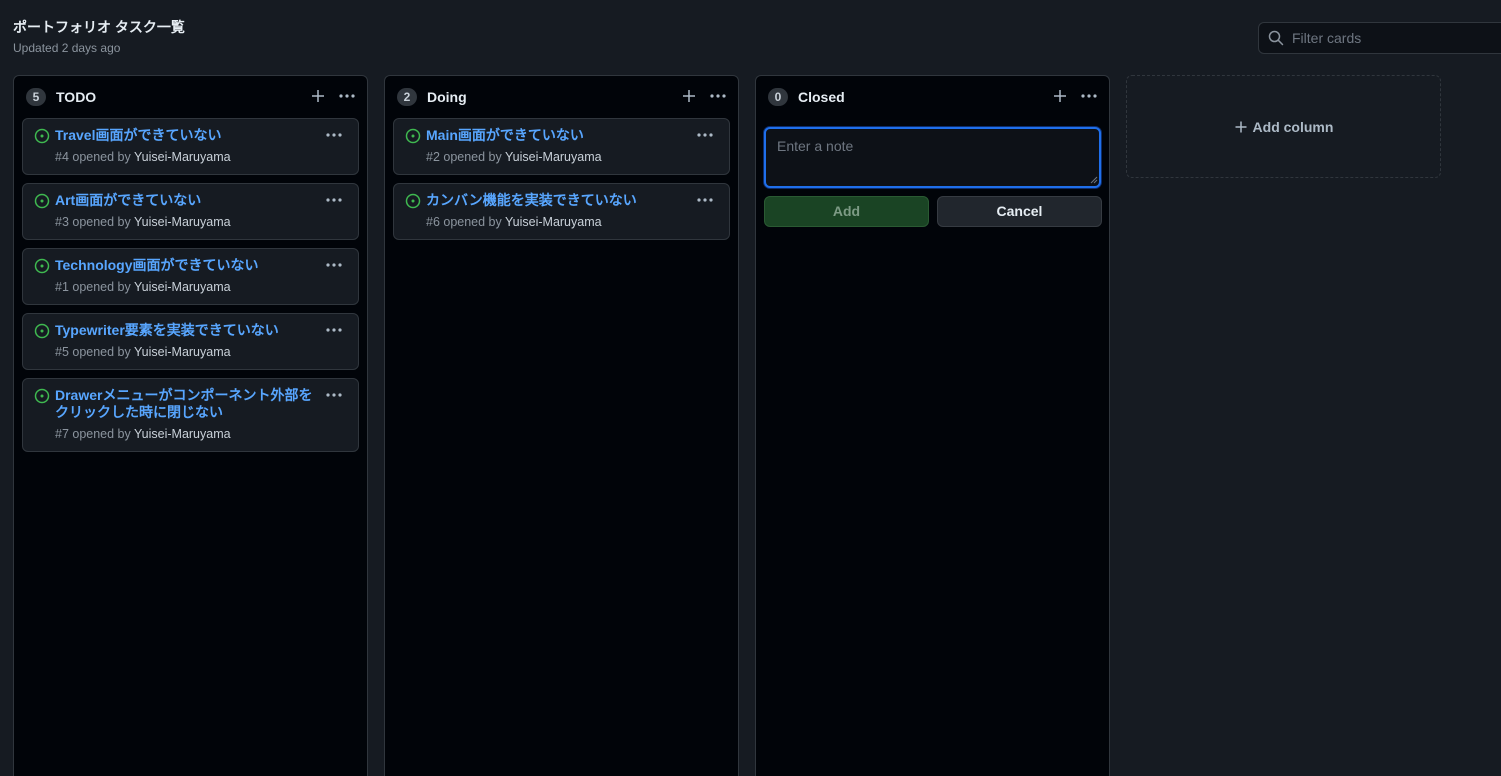  I want to click on issue-number-text: #2 opened by, so click(464, 157).